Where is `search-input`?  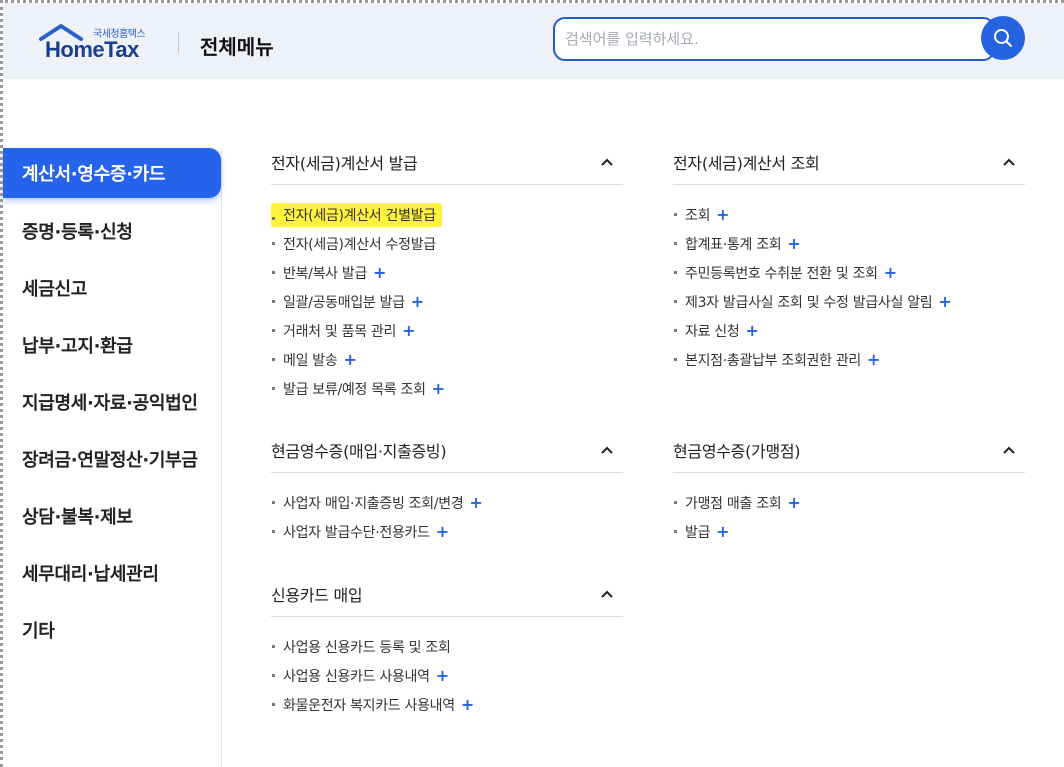 search-input is located at coordinates (770, 39).